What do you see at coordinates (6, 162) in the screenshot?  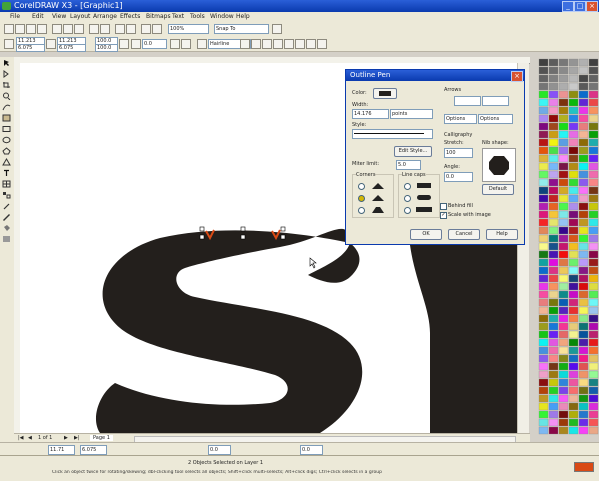 I see `basic-shapes-tool-icon` at bounding box center [6, 162].